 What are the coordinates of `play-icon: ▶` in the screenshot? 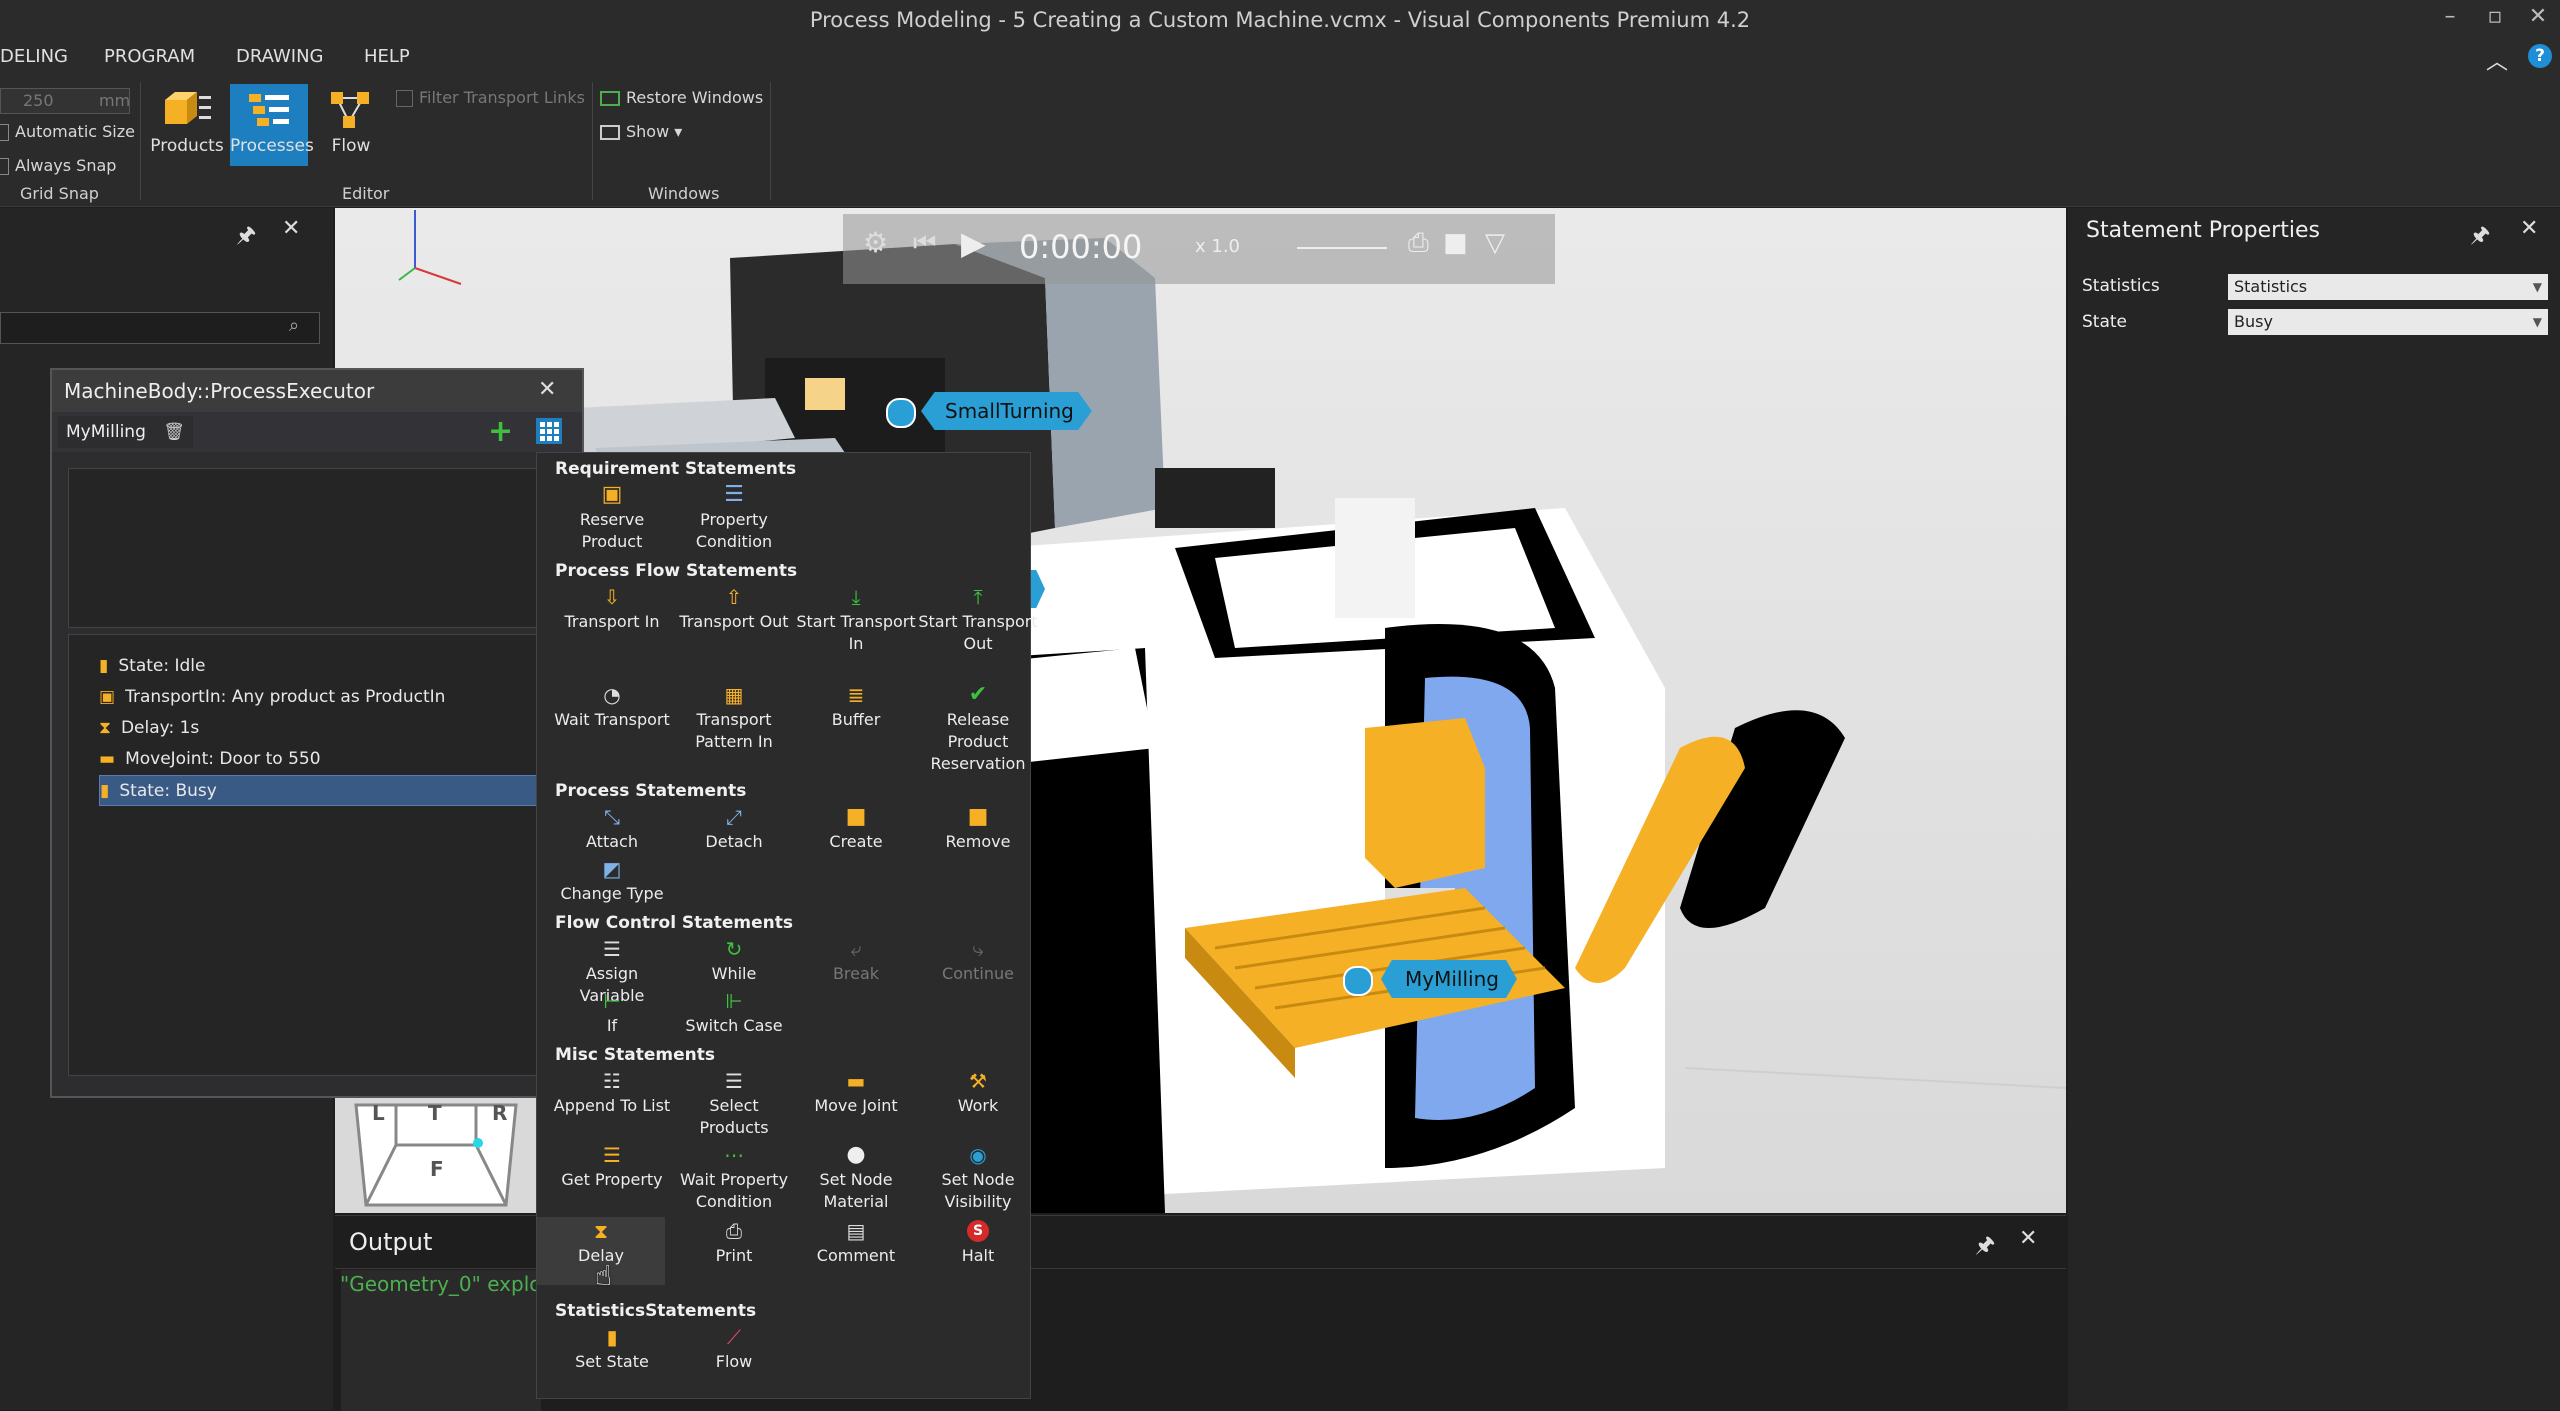 It's located at (973, 243).